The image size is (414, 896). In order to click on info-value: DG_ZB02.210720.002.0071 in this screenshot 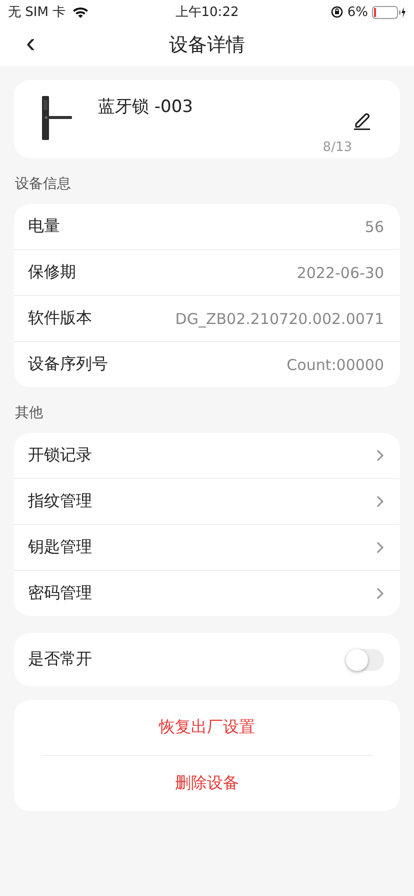, I will do `click(279, 319)`.